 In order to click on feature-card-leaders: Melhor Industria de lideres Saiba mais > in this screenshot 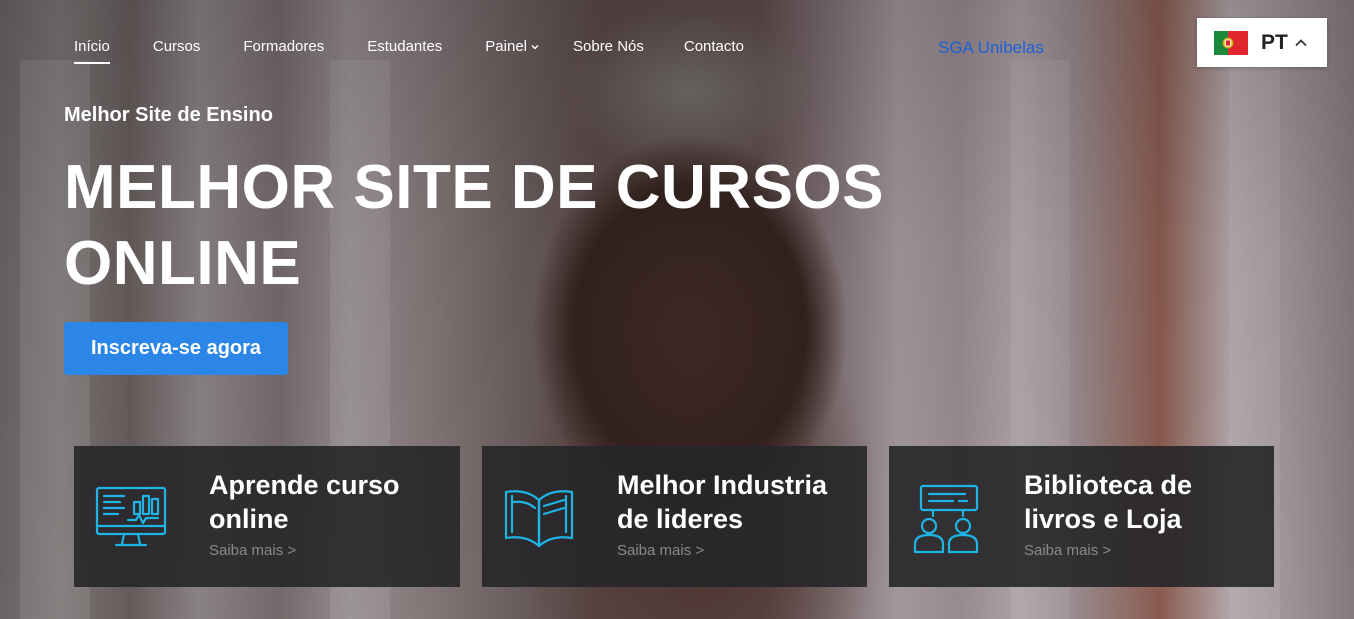, I will do `click(674, 516)`.